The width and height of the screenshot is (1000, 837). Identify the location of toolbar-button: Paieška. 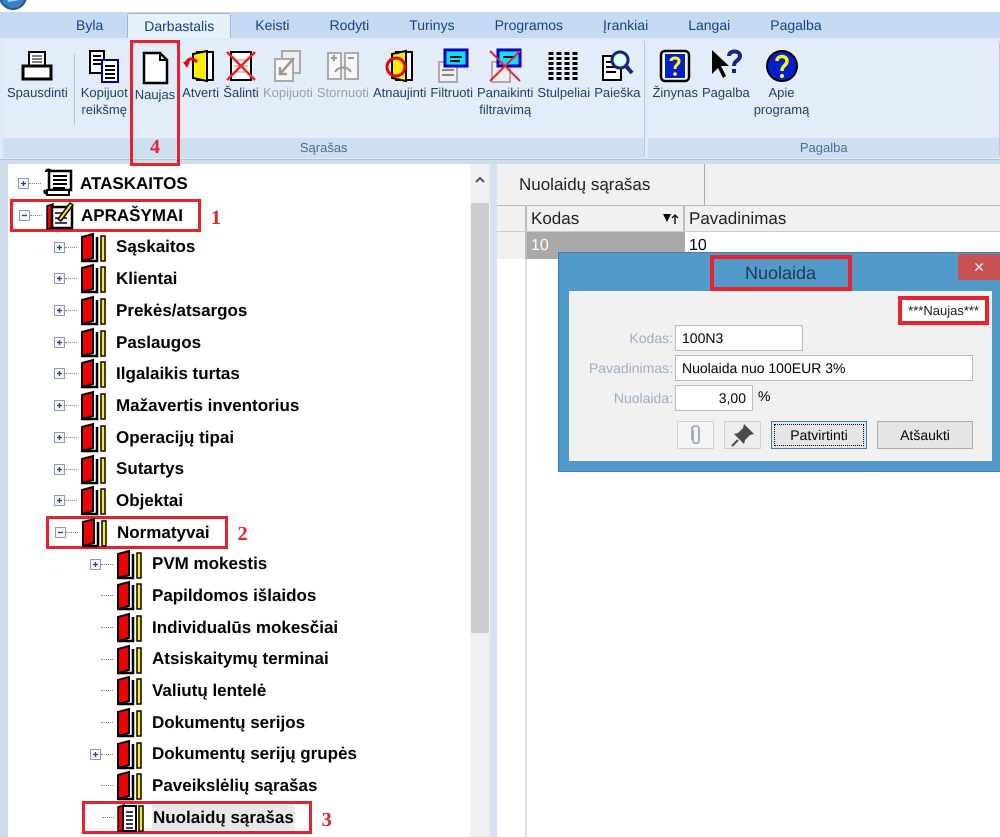
(617, 74).